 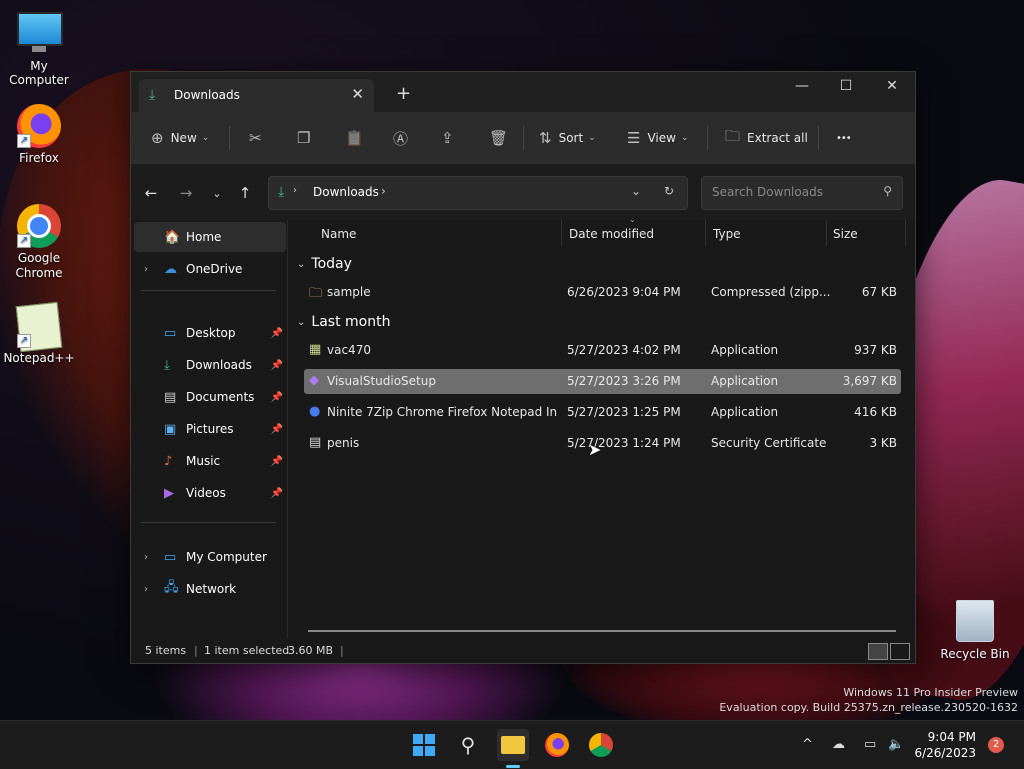 I want to click on nav-item-videos: ▶ Videos 📌, so click(x=210, y=493).